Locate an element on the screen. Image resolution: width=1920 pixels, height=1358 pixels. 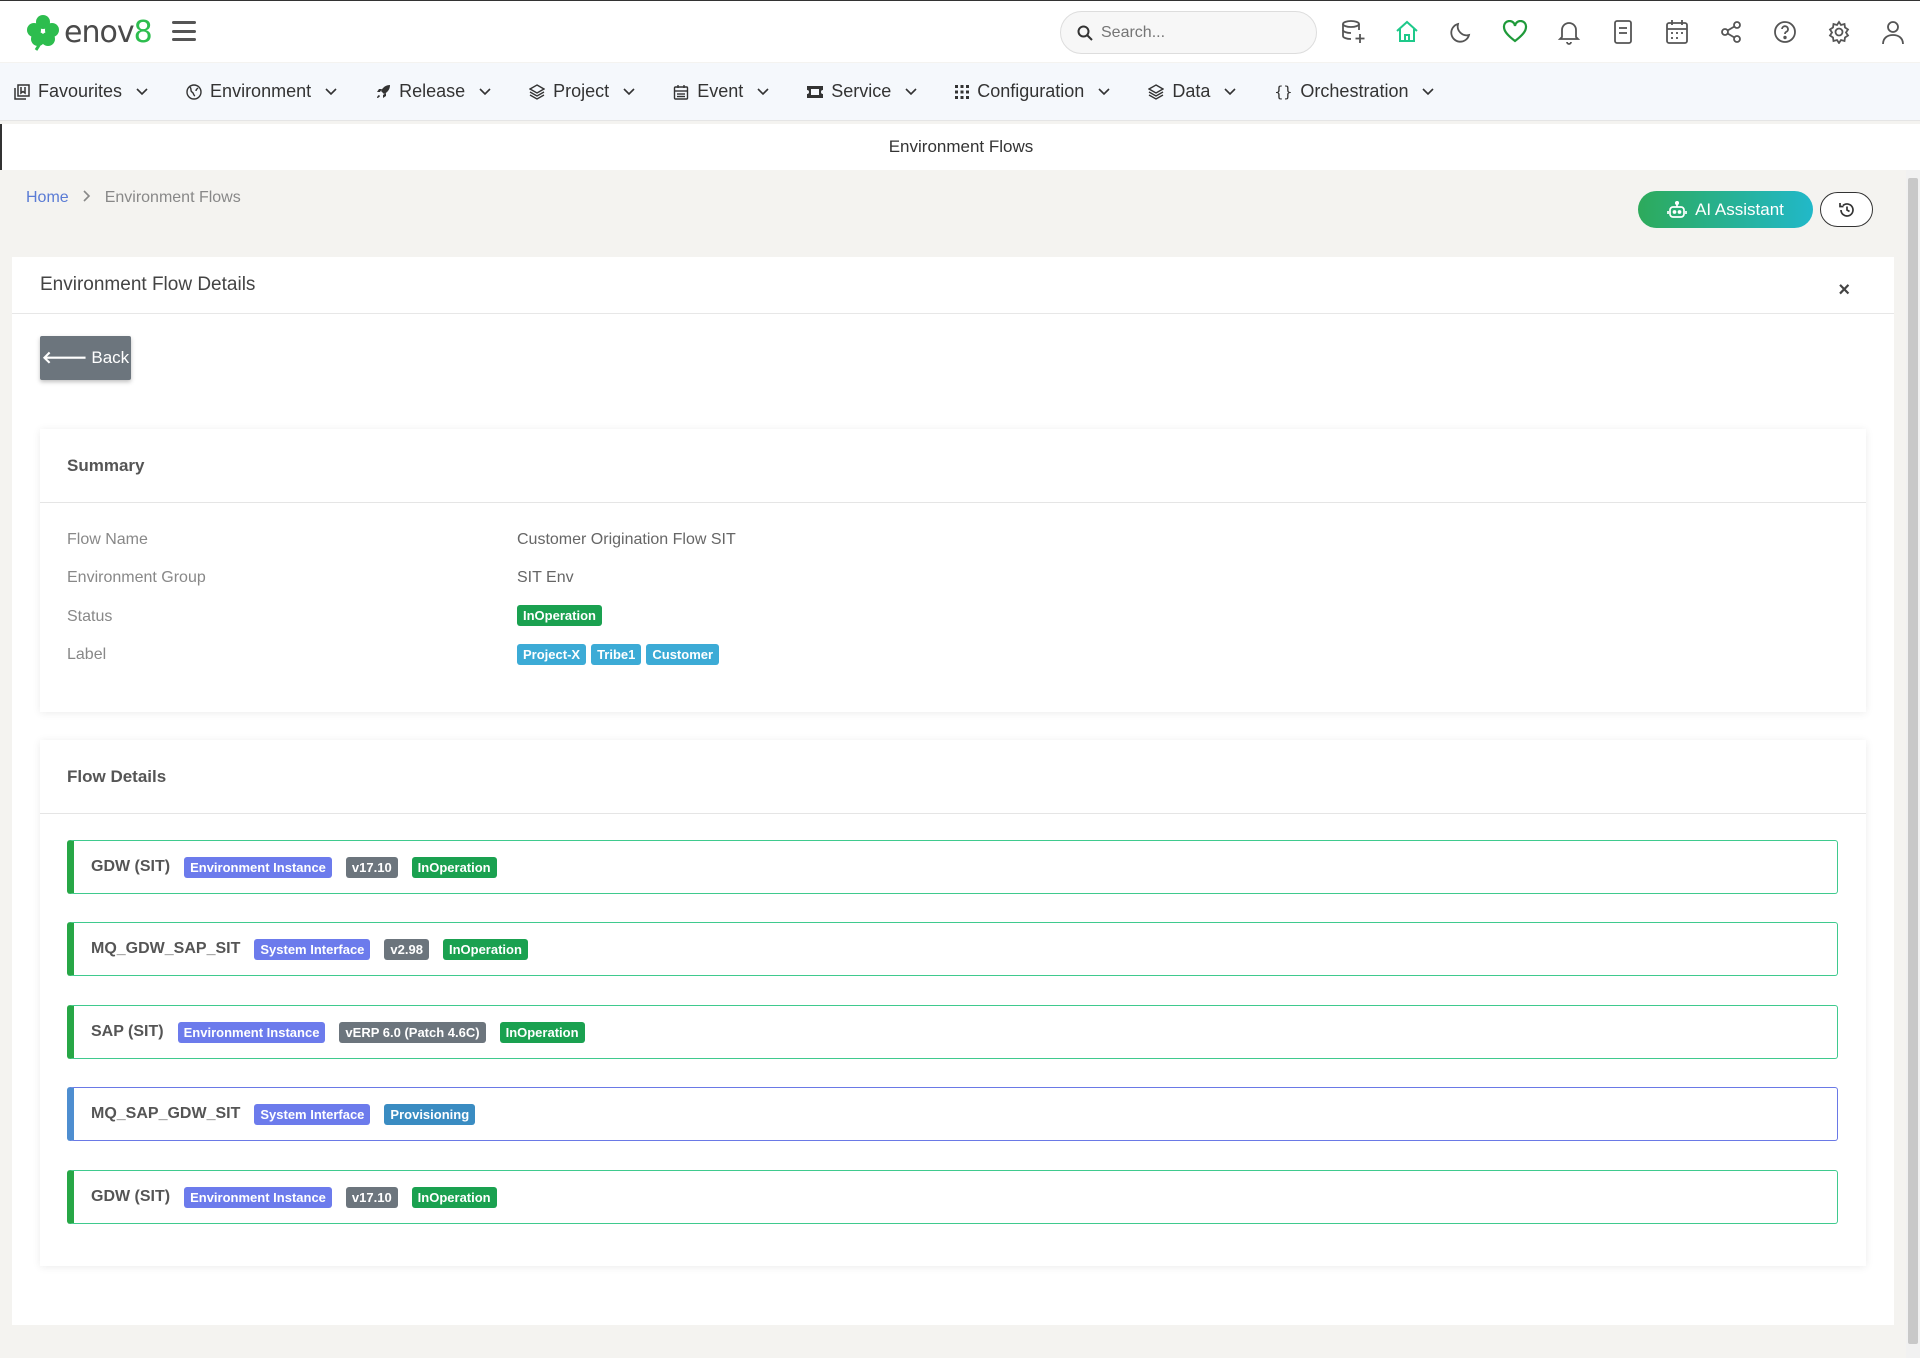
card-header: Environment Flow Details × is located at coordinates (953, 285).